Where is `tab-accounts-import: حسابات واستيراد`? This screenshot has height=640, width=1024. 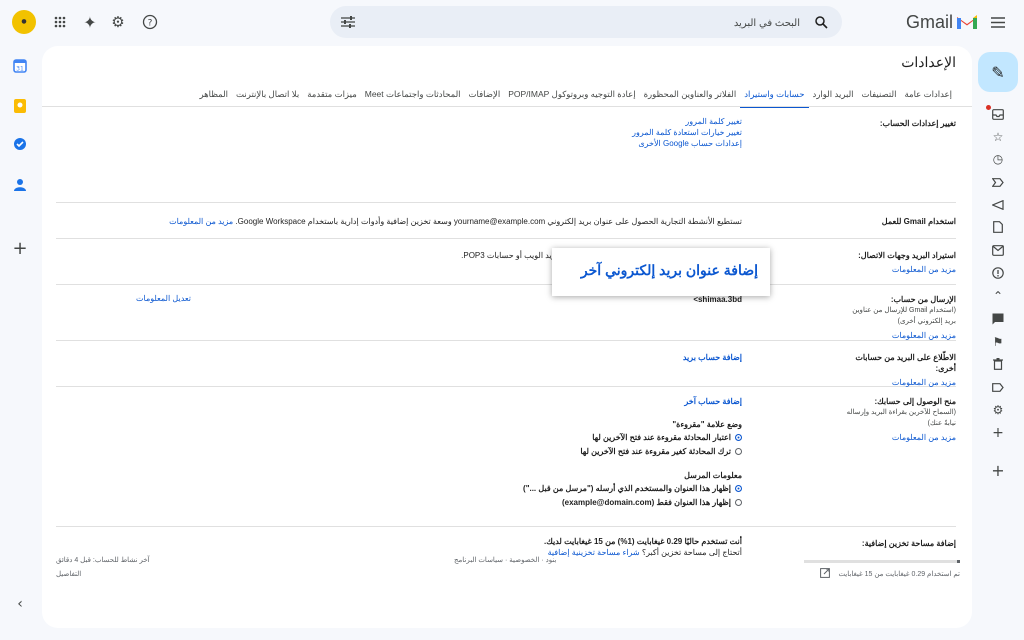 tab-accounts-import: حسابات واستيراد is located at coordinates (774, 98).